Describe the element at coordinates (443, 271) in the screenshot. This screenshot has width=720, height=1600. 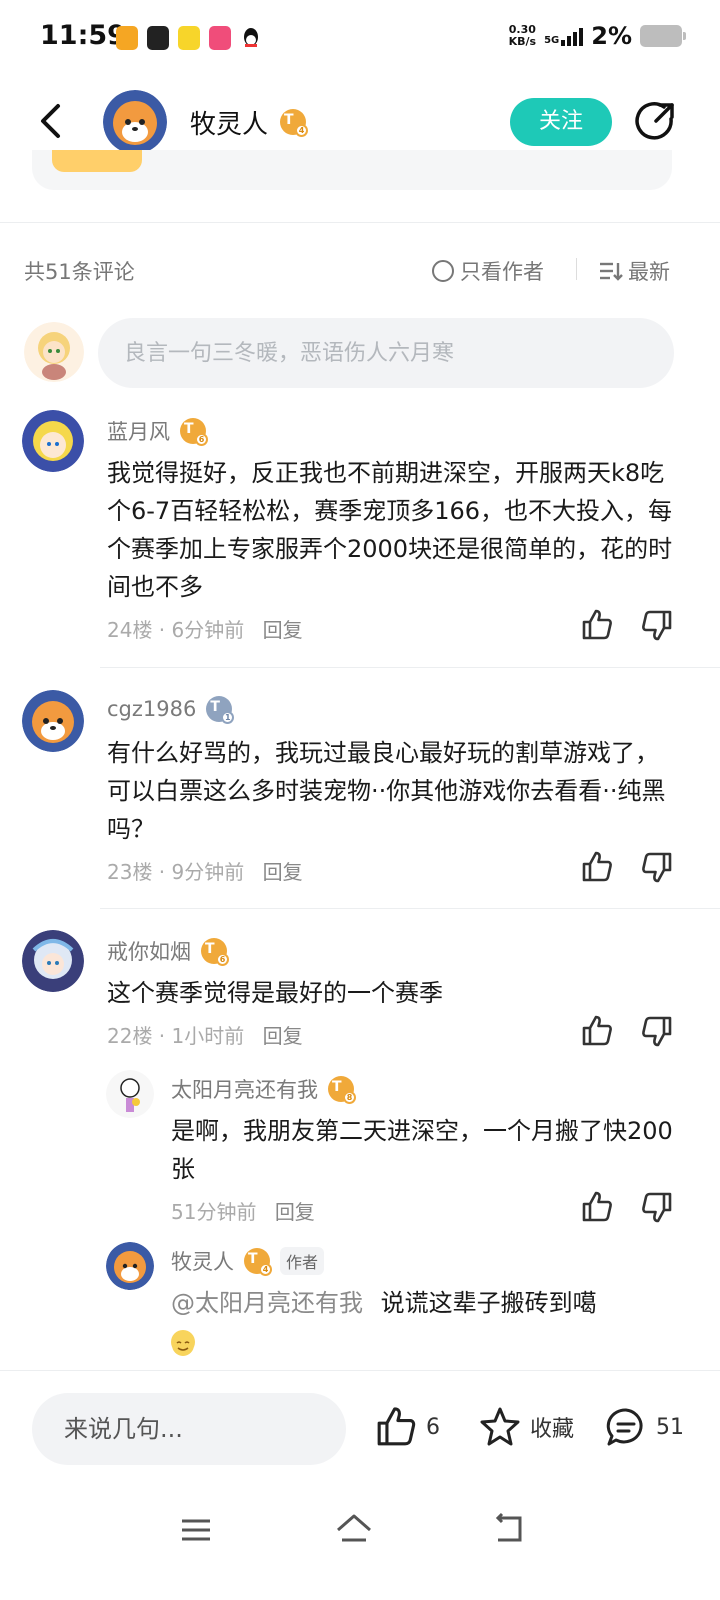
I see `radio-icon` at that location.